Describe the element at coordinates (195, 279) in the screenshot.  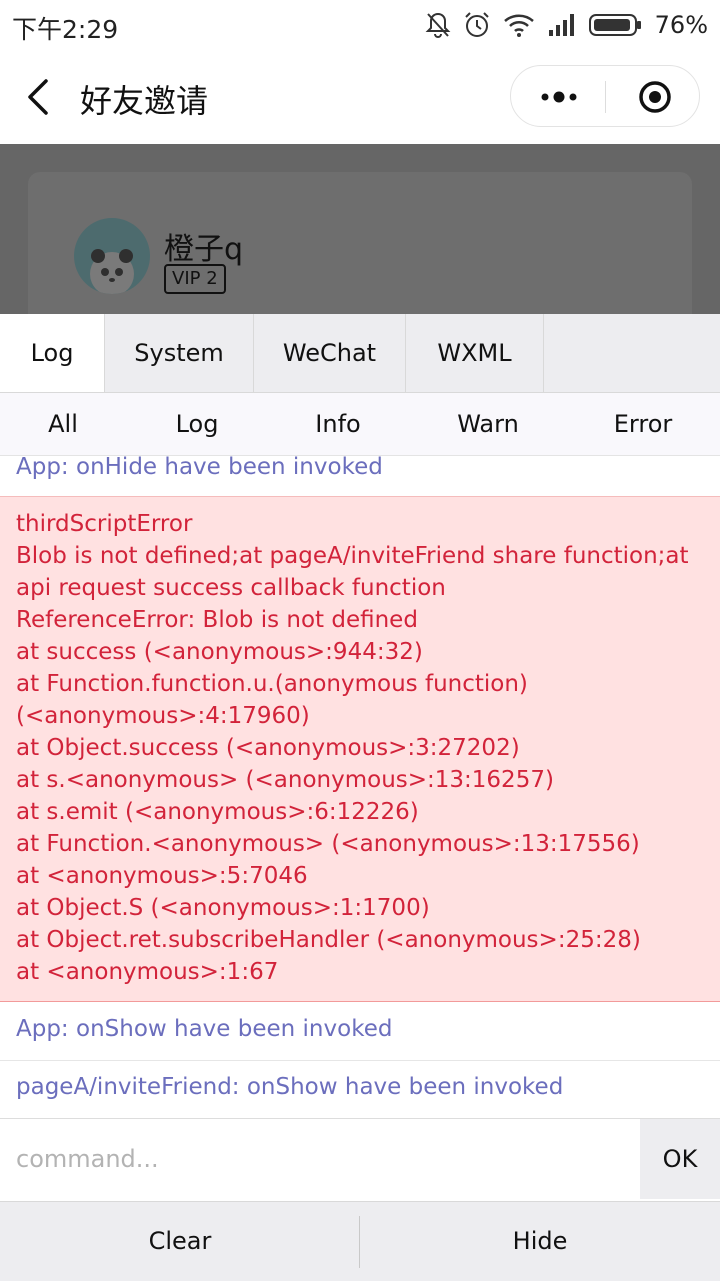
I see `vip-badge: VIP 2` at that location.